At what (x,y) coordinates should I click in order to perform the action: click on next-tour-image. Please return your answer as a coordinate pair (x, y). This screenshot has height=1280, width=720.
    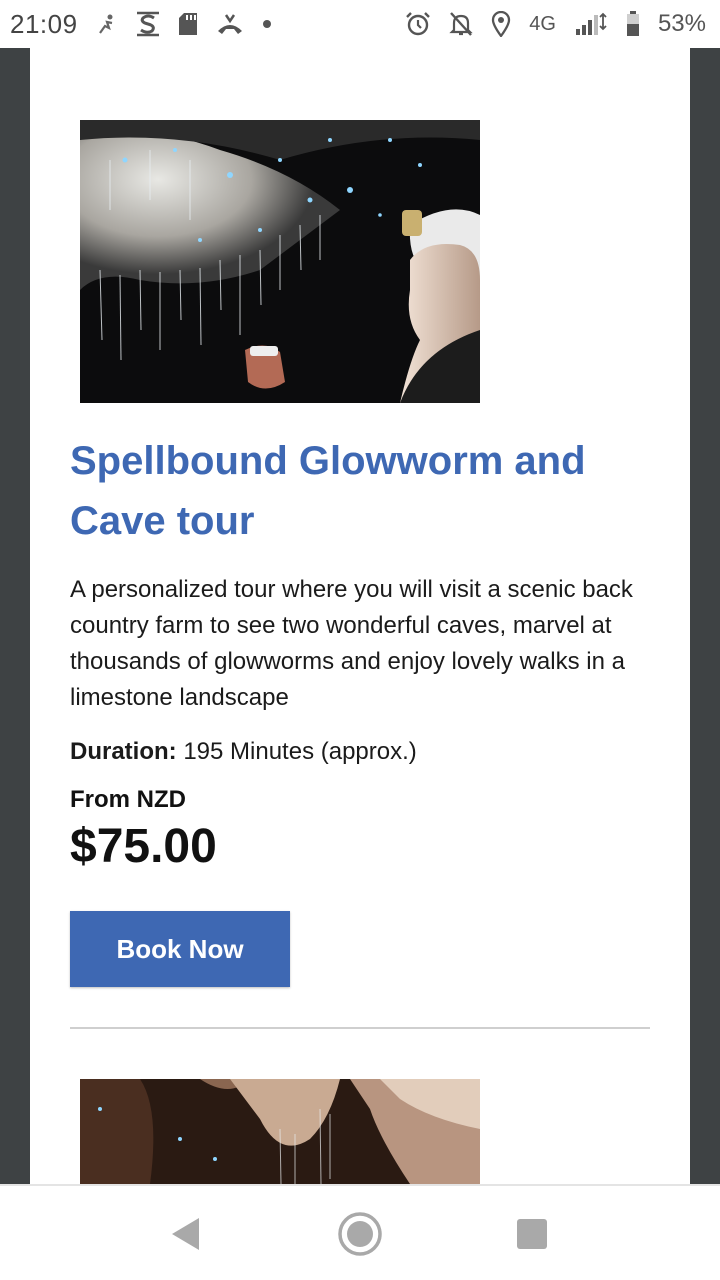
    Looking at the image, I should click on (280, 1131).